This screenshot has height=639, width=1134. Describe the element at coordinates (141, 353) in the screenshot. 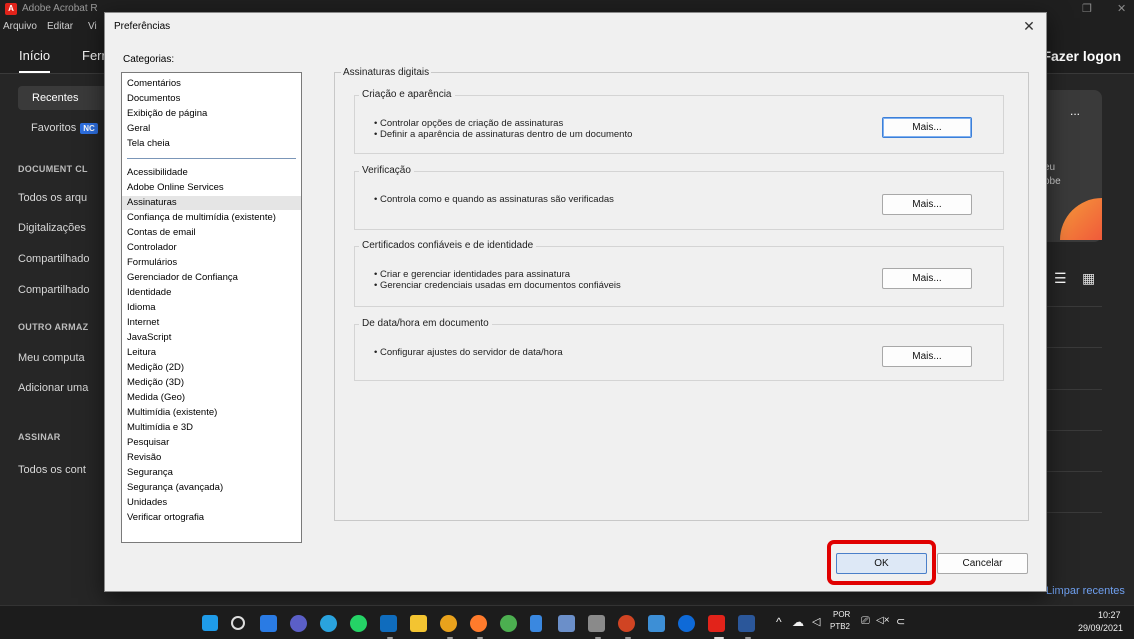

I see `category-leitura: Leitura` at that location.